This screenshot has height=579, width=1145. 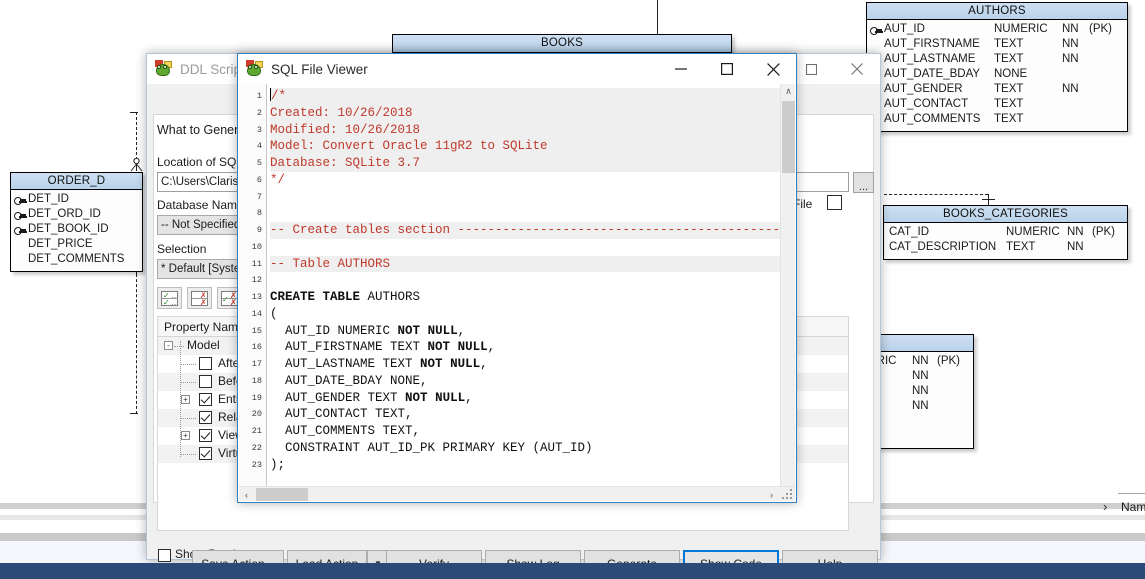 What do you see at coordinates (345, 431) in the screenshot?
I see `code-line: AUT_COMMENTS TEXT,` at bounding box center [345, 431].